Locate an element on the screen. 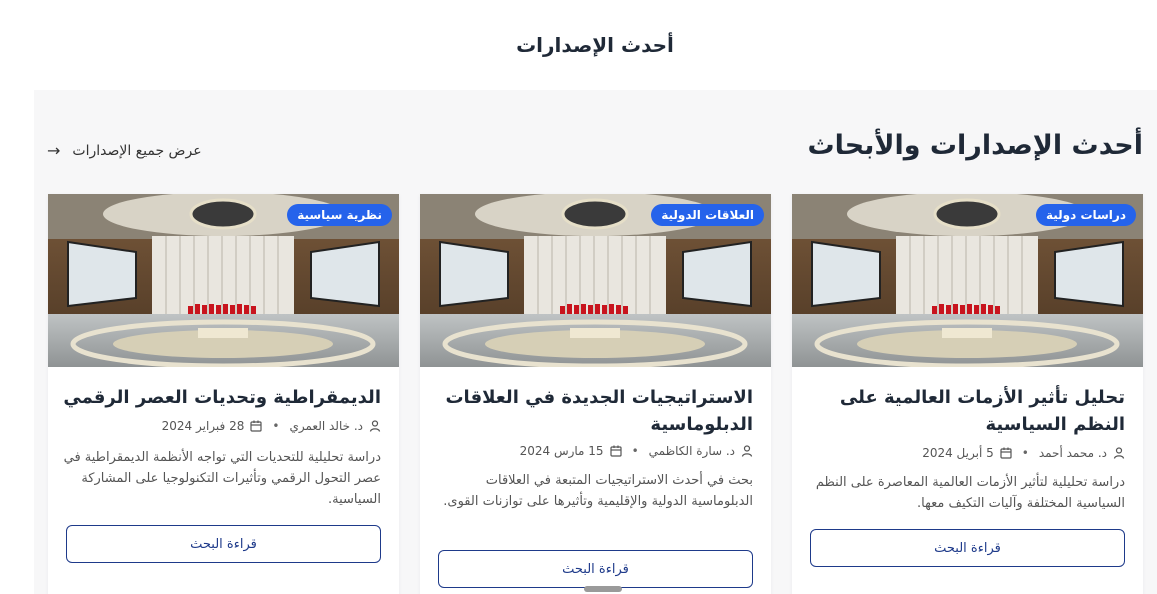 The width and height of the screenshot is (1157, 594). section-title: أحدث الإصدارات والأبحاث is located at coordinates (975, 145).